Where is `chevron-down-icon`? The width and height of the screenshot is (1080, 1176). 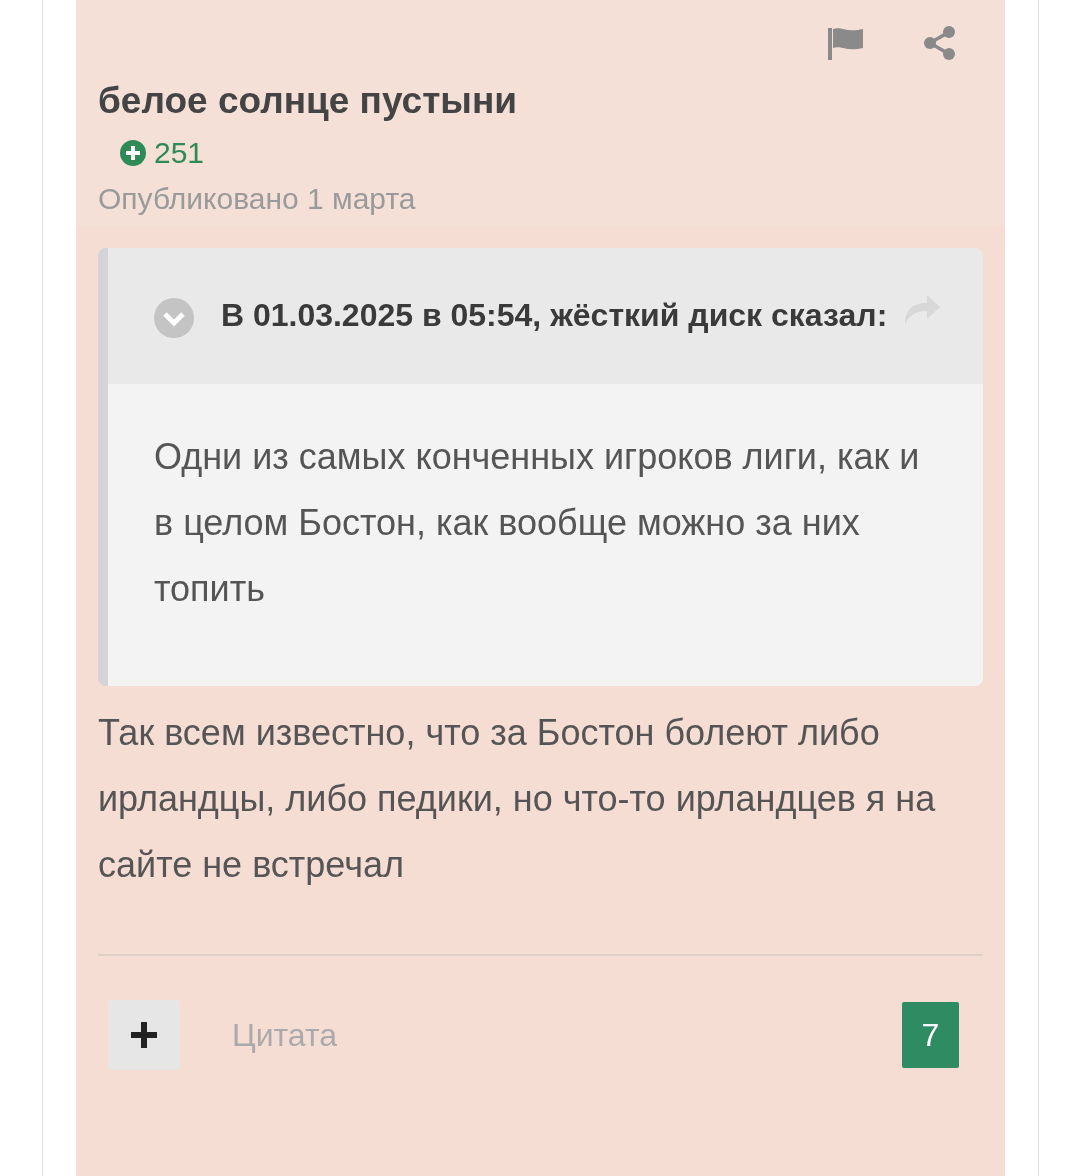
chevron-down-icon is located at coordinates (174, 317).